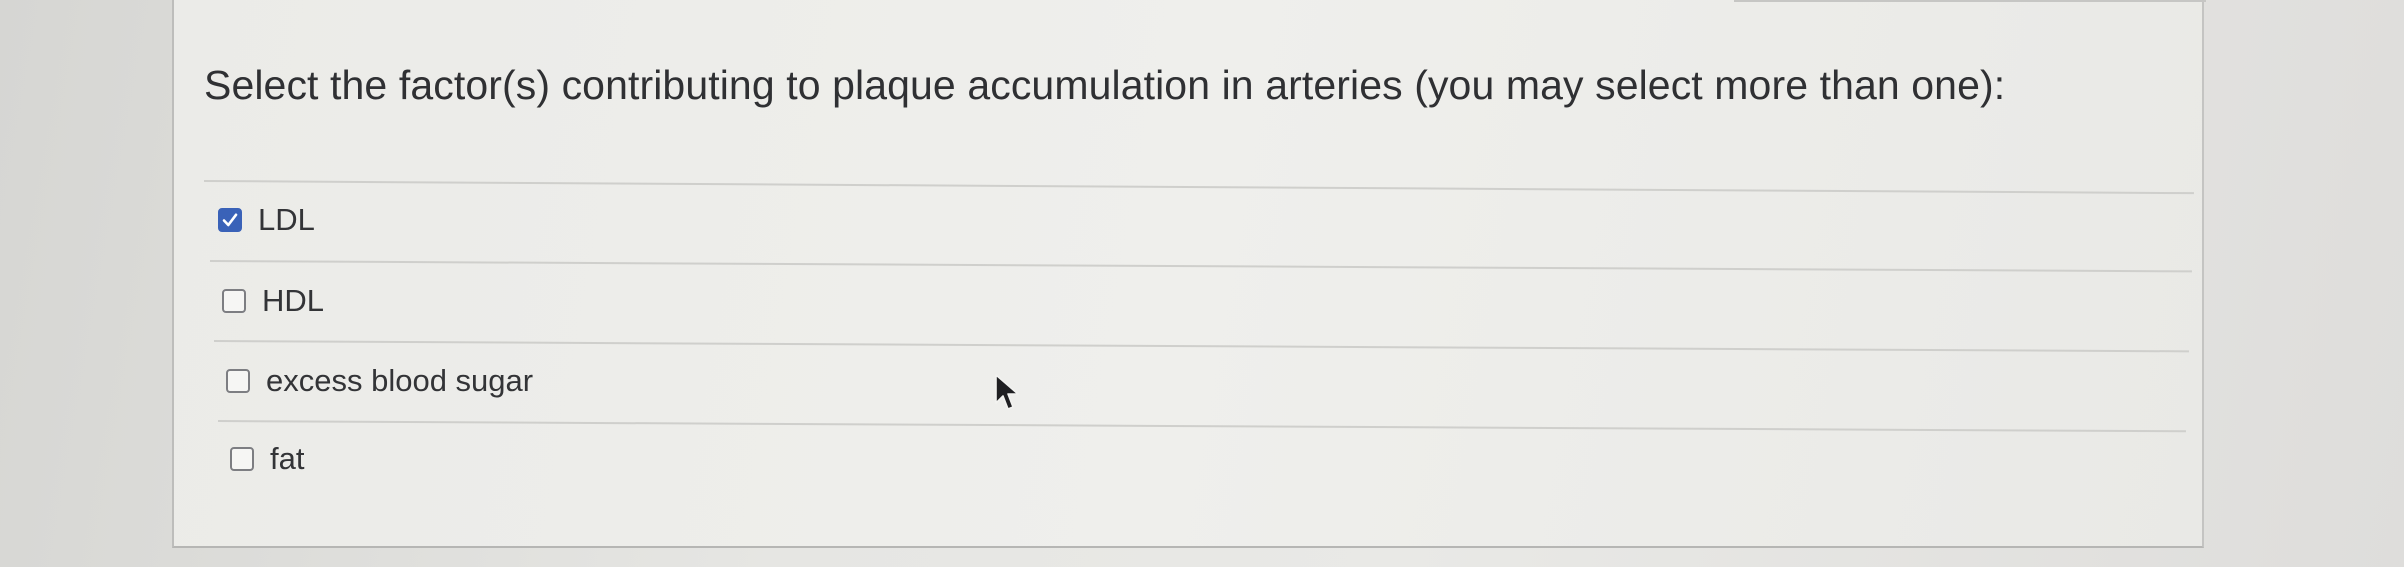  I want to click on option-ldl: LDL, so click(266, 220).